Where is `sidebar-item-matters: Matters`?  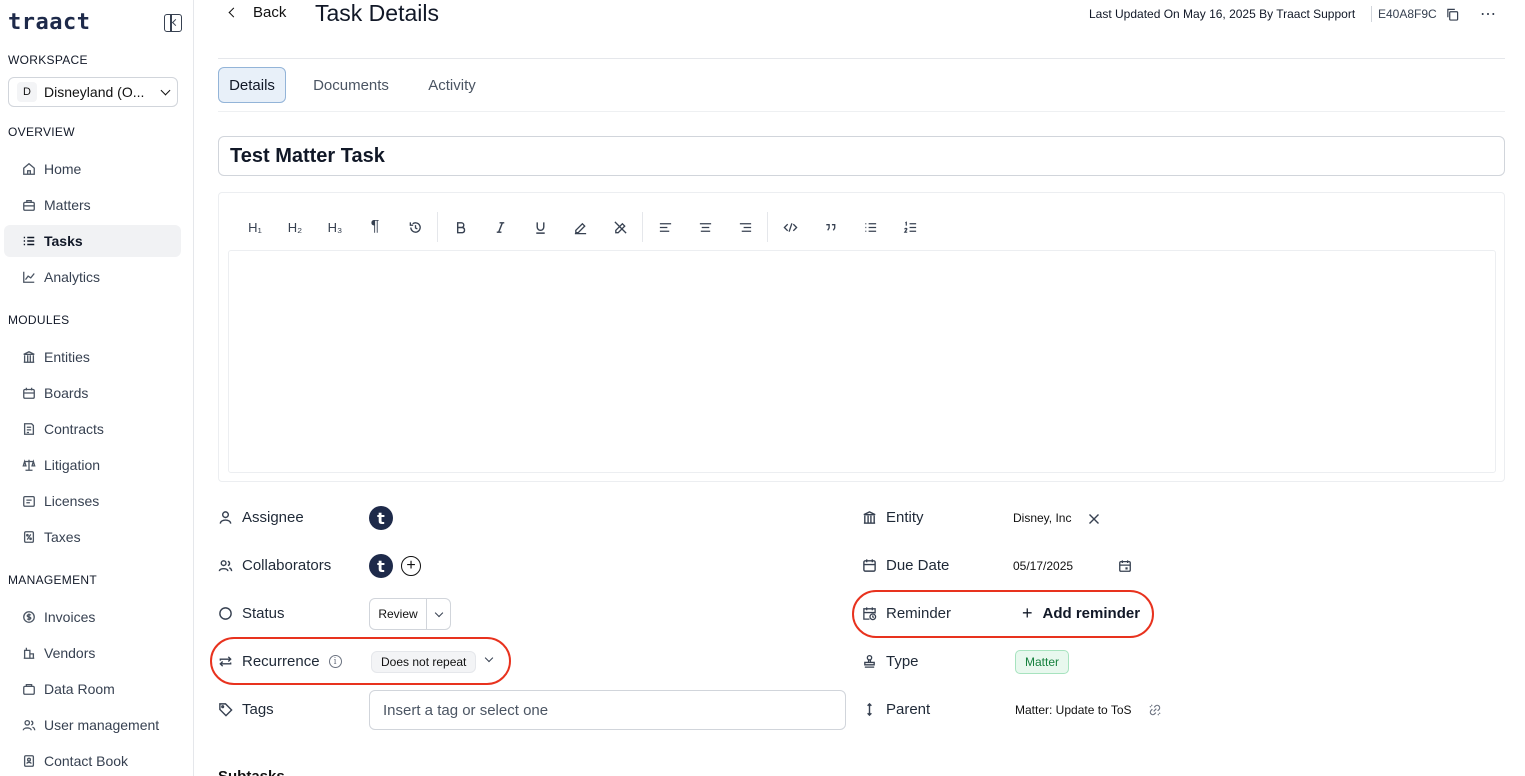
sidebar-item-matters: Matters is located at coordinates (92, 205).